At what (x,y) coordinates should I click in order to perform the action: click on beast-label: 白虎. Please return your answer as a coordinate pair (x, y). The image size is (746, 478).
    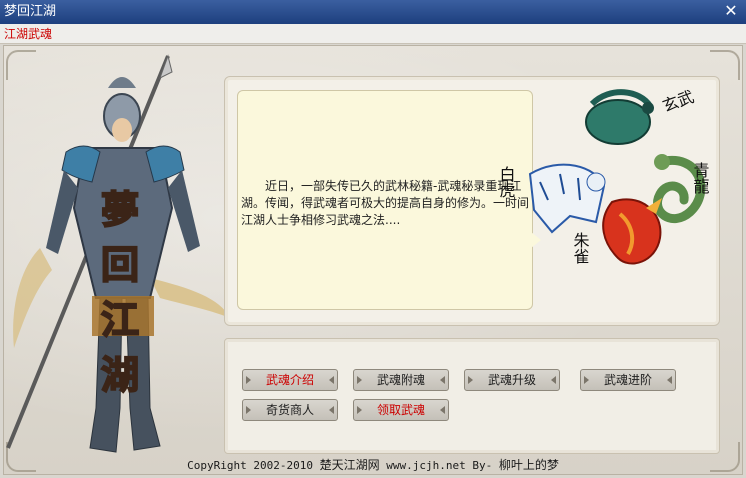
    Looking at the image, I should click on (508, 182).